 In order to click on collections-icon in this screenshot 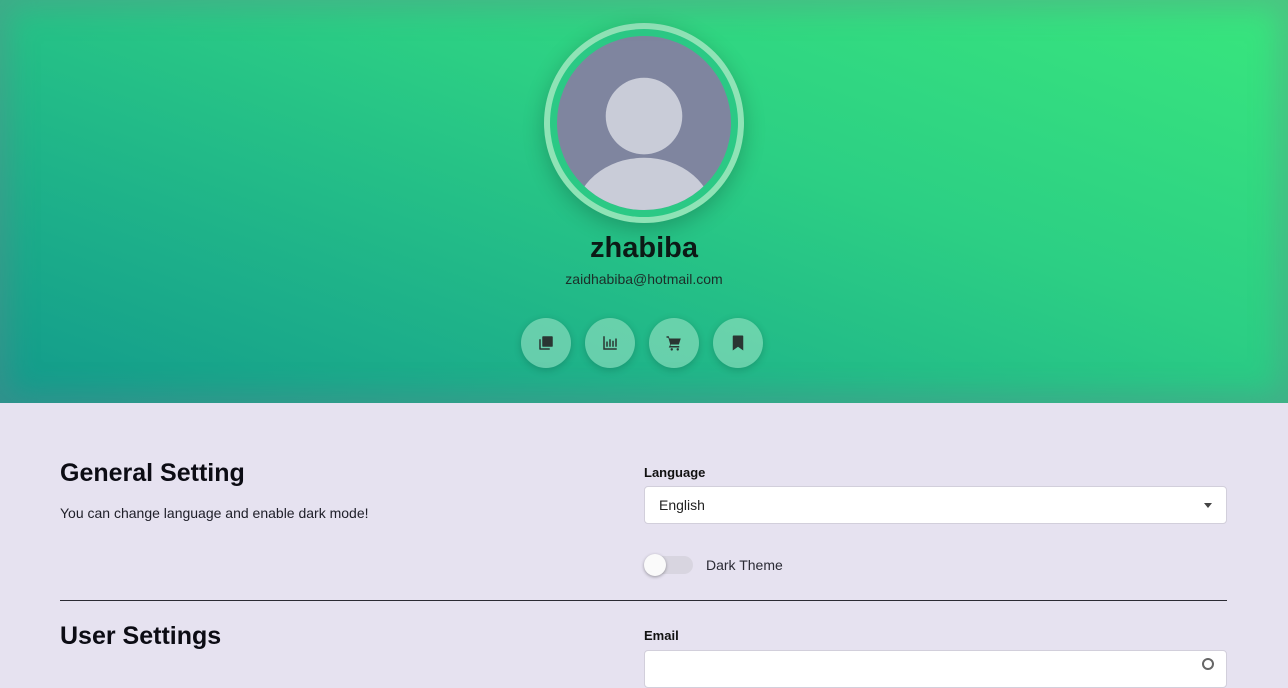, I will do `click(546, 343)`.